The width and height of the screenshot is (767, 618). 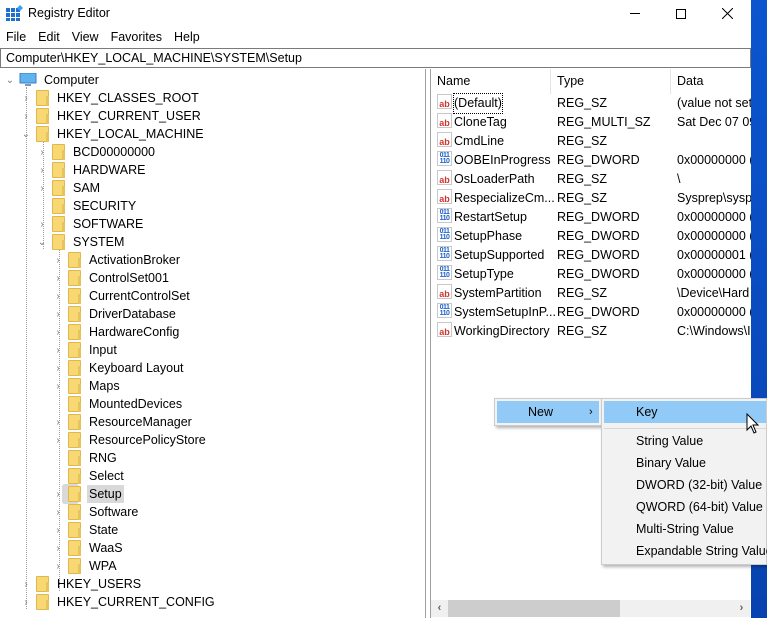 I want to click on scrollbar-thumb, so click(x=534, y=608).